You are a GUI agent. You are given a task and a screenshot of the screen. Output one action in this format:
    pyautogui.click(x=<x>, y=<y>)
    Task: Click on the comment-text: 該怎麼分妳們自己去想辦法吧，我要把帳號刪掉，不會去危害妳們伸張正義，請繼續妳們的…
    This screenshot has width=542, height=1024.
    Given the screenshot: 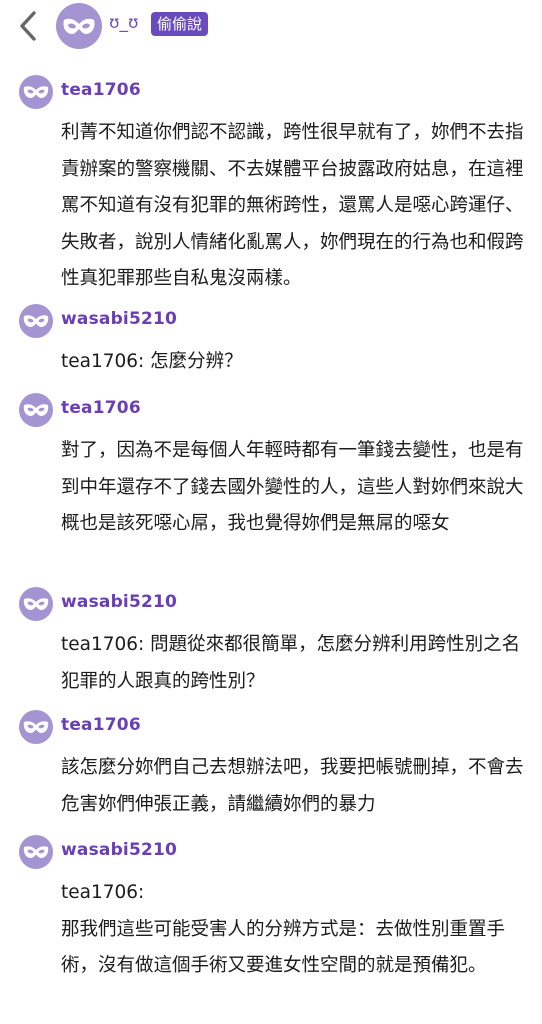 What is the action you would take?
    pyautogui.click(x=292, y=786)
    